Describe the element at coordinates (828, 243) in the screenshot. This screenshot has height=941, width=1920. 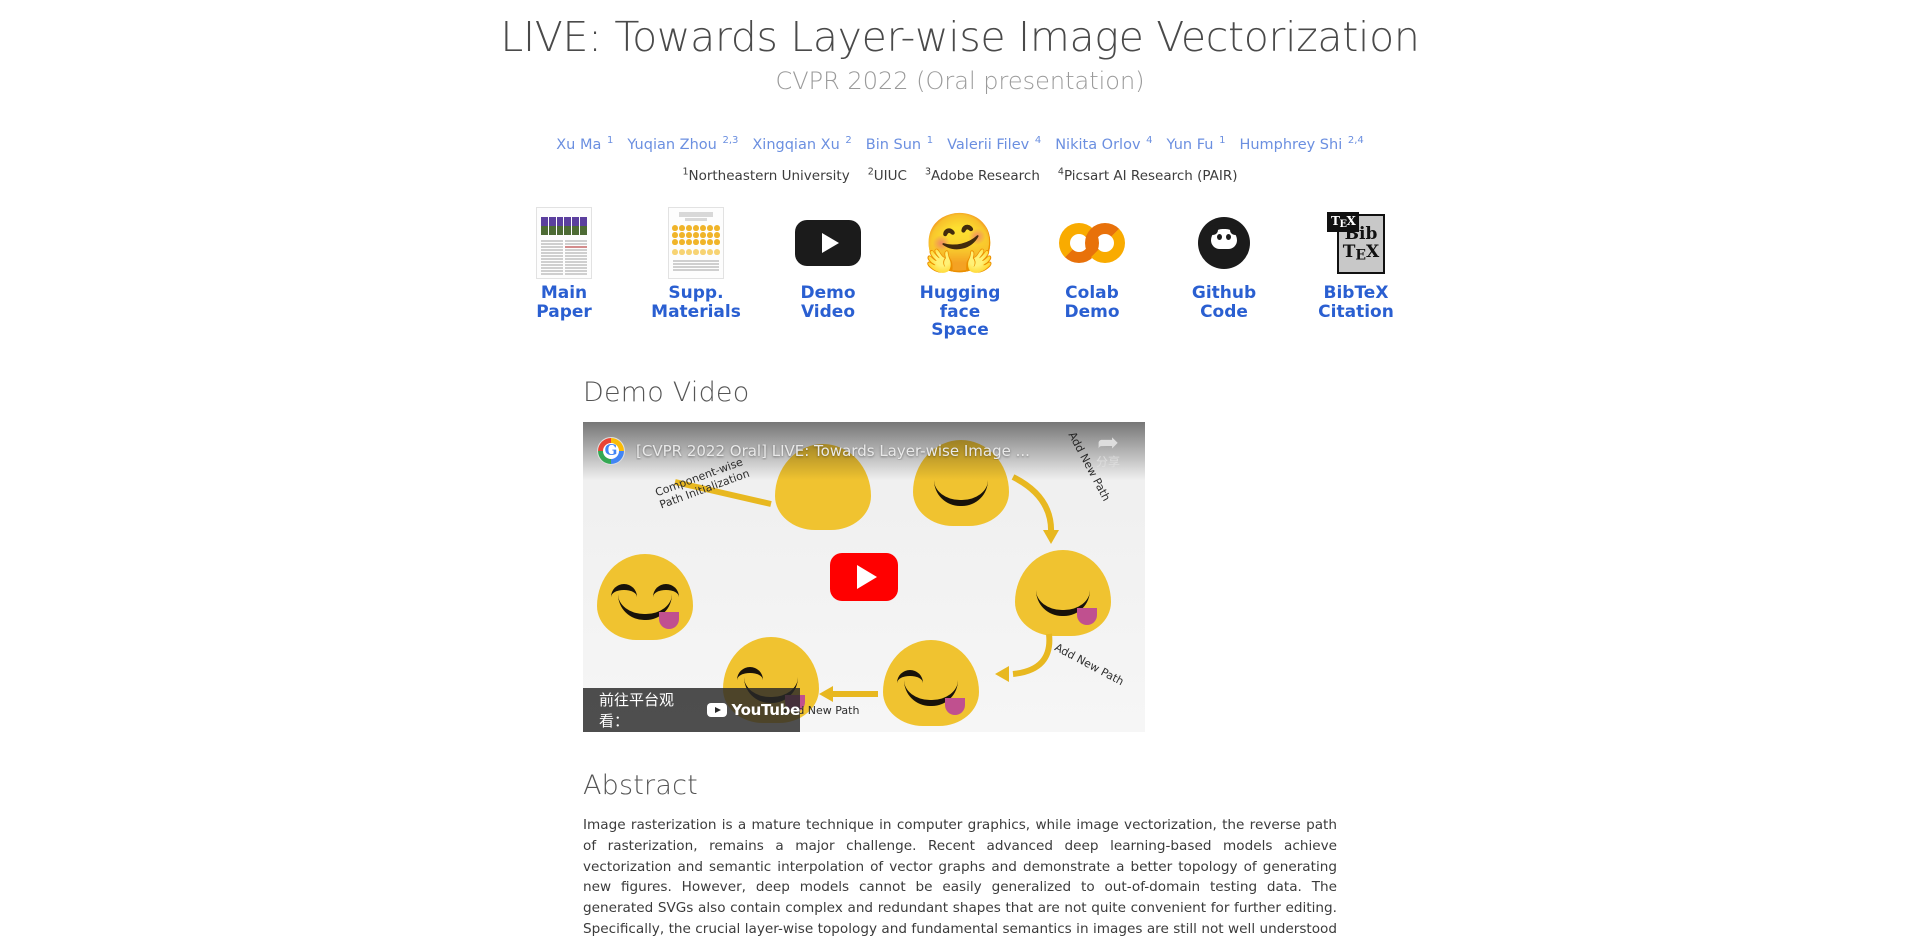
I see `youtube-play-icon` at that location.